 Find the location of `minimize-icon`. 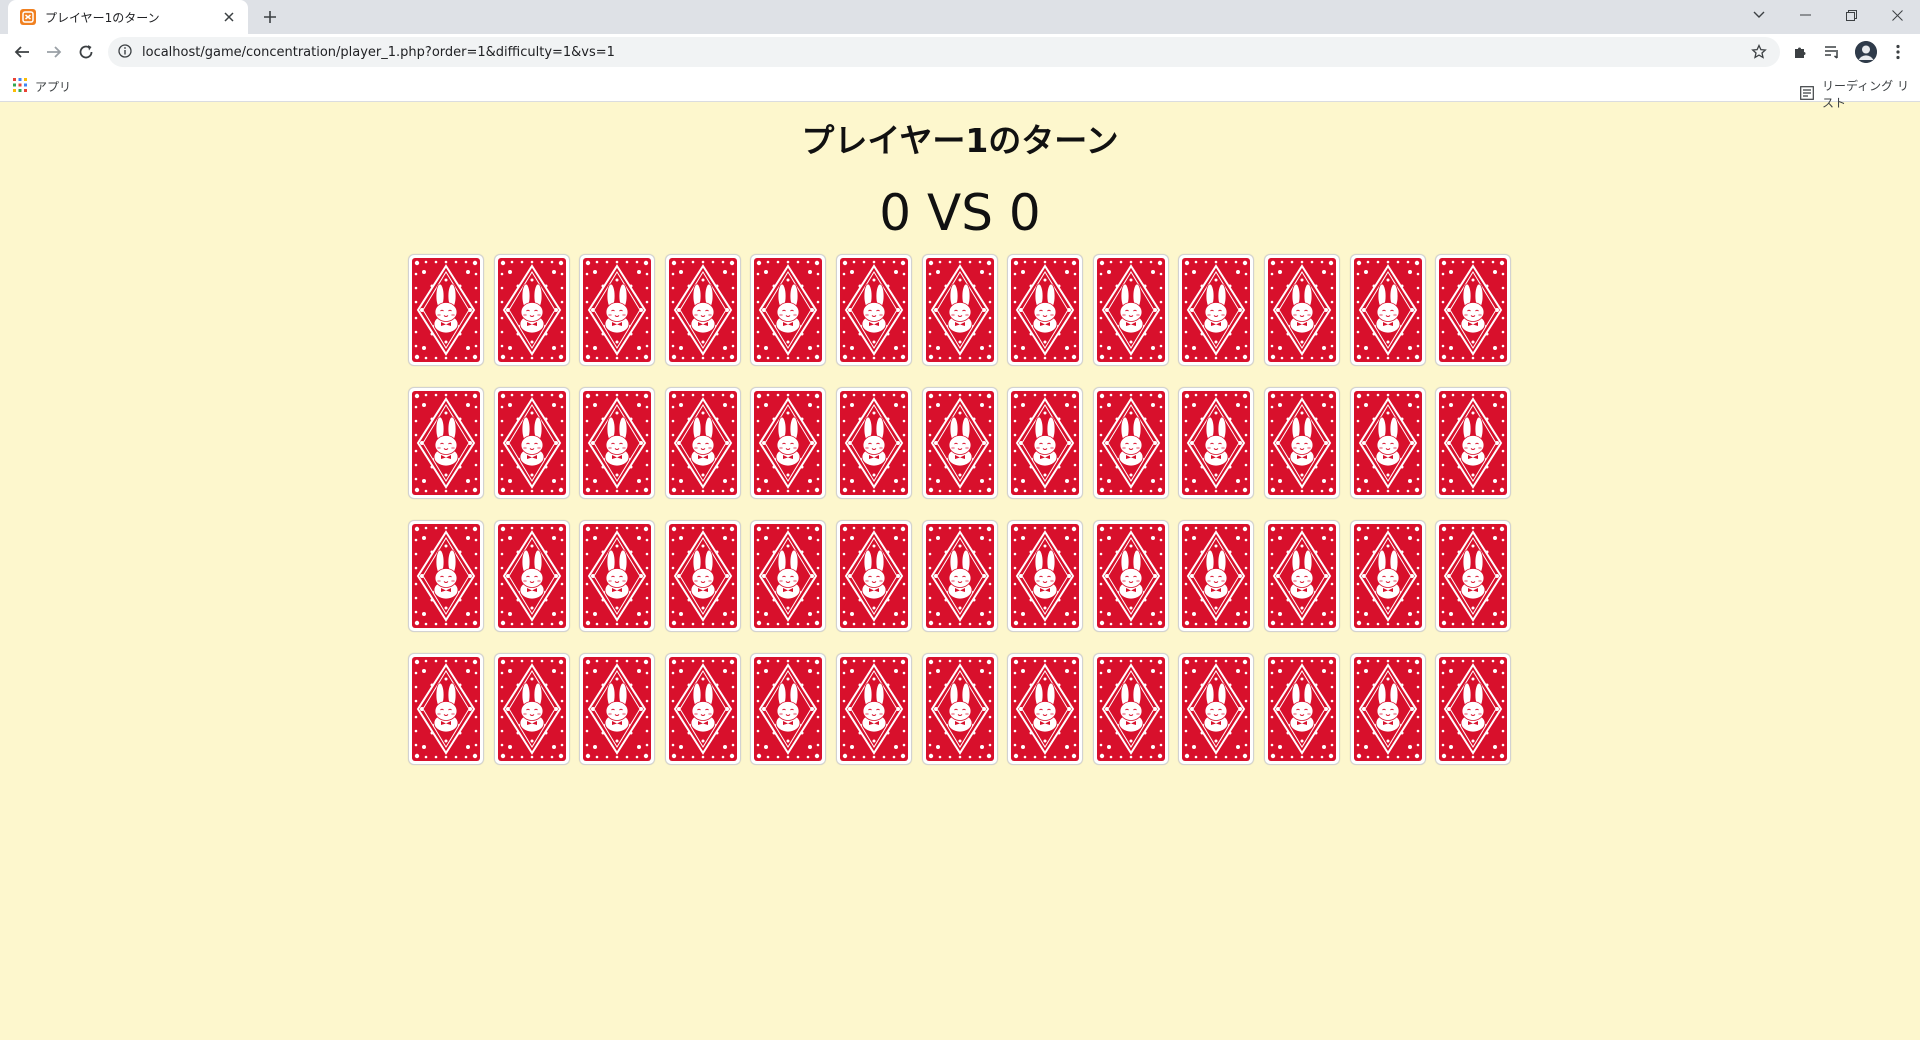

minimize-icon is located at coordinates (1805, 15).